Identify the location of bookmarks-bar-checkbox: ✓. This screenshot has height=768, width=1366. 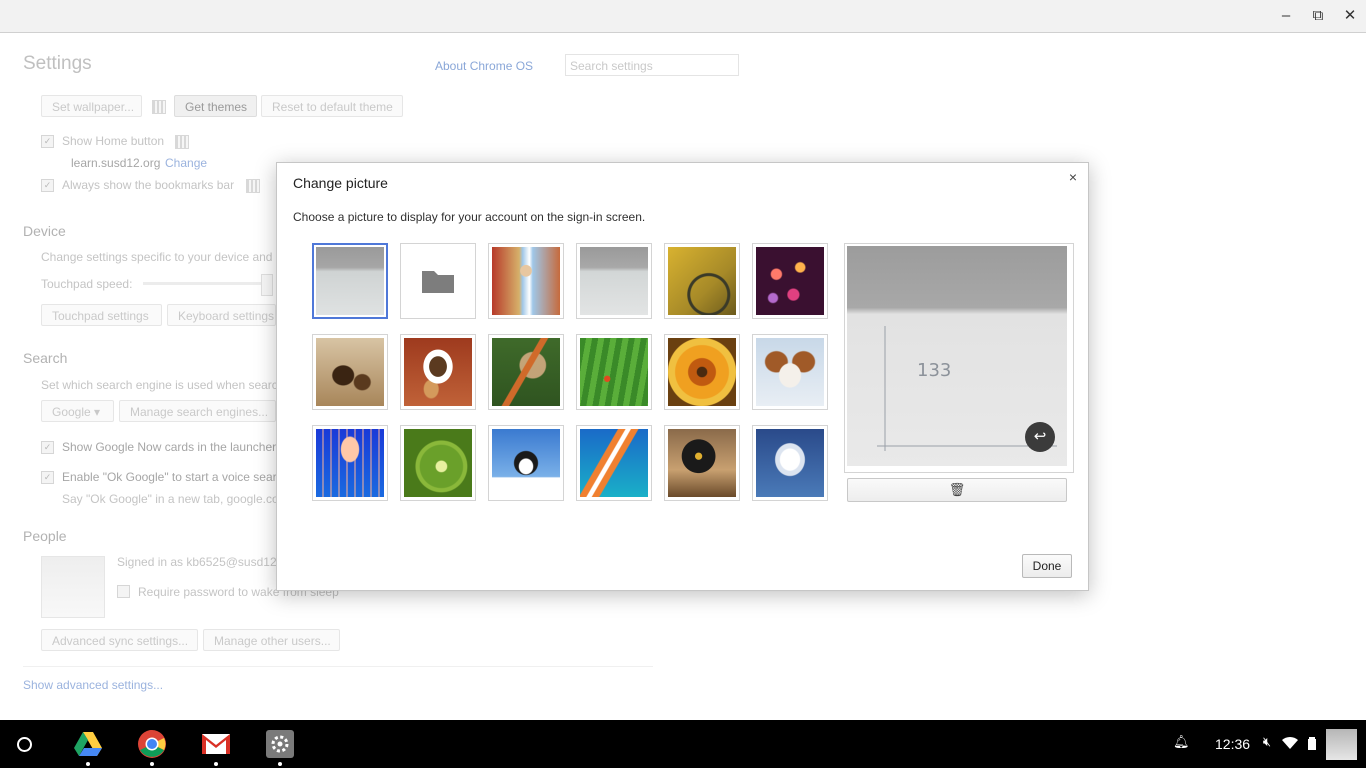
(47, 185).